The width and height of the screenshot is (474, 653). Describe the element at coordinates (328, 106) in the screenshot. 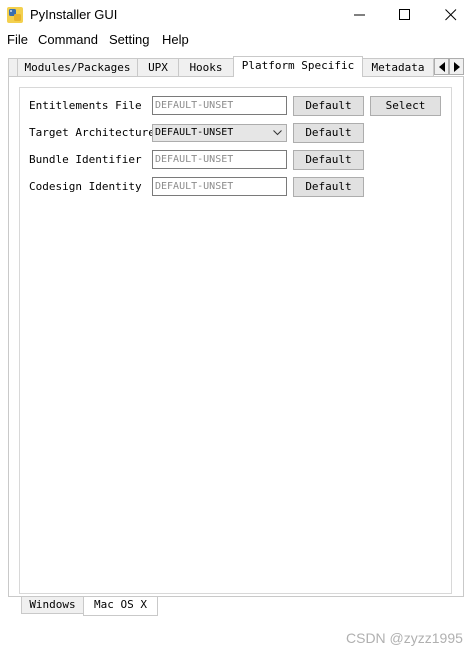

I see `entitlements-default-button: Default` at that location.